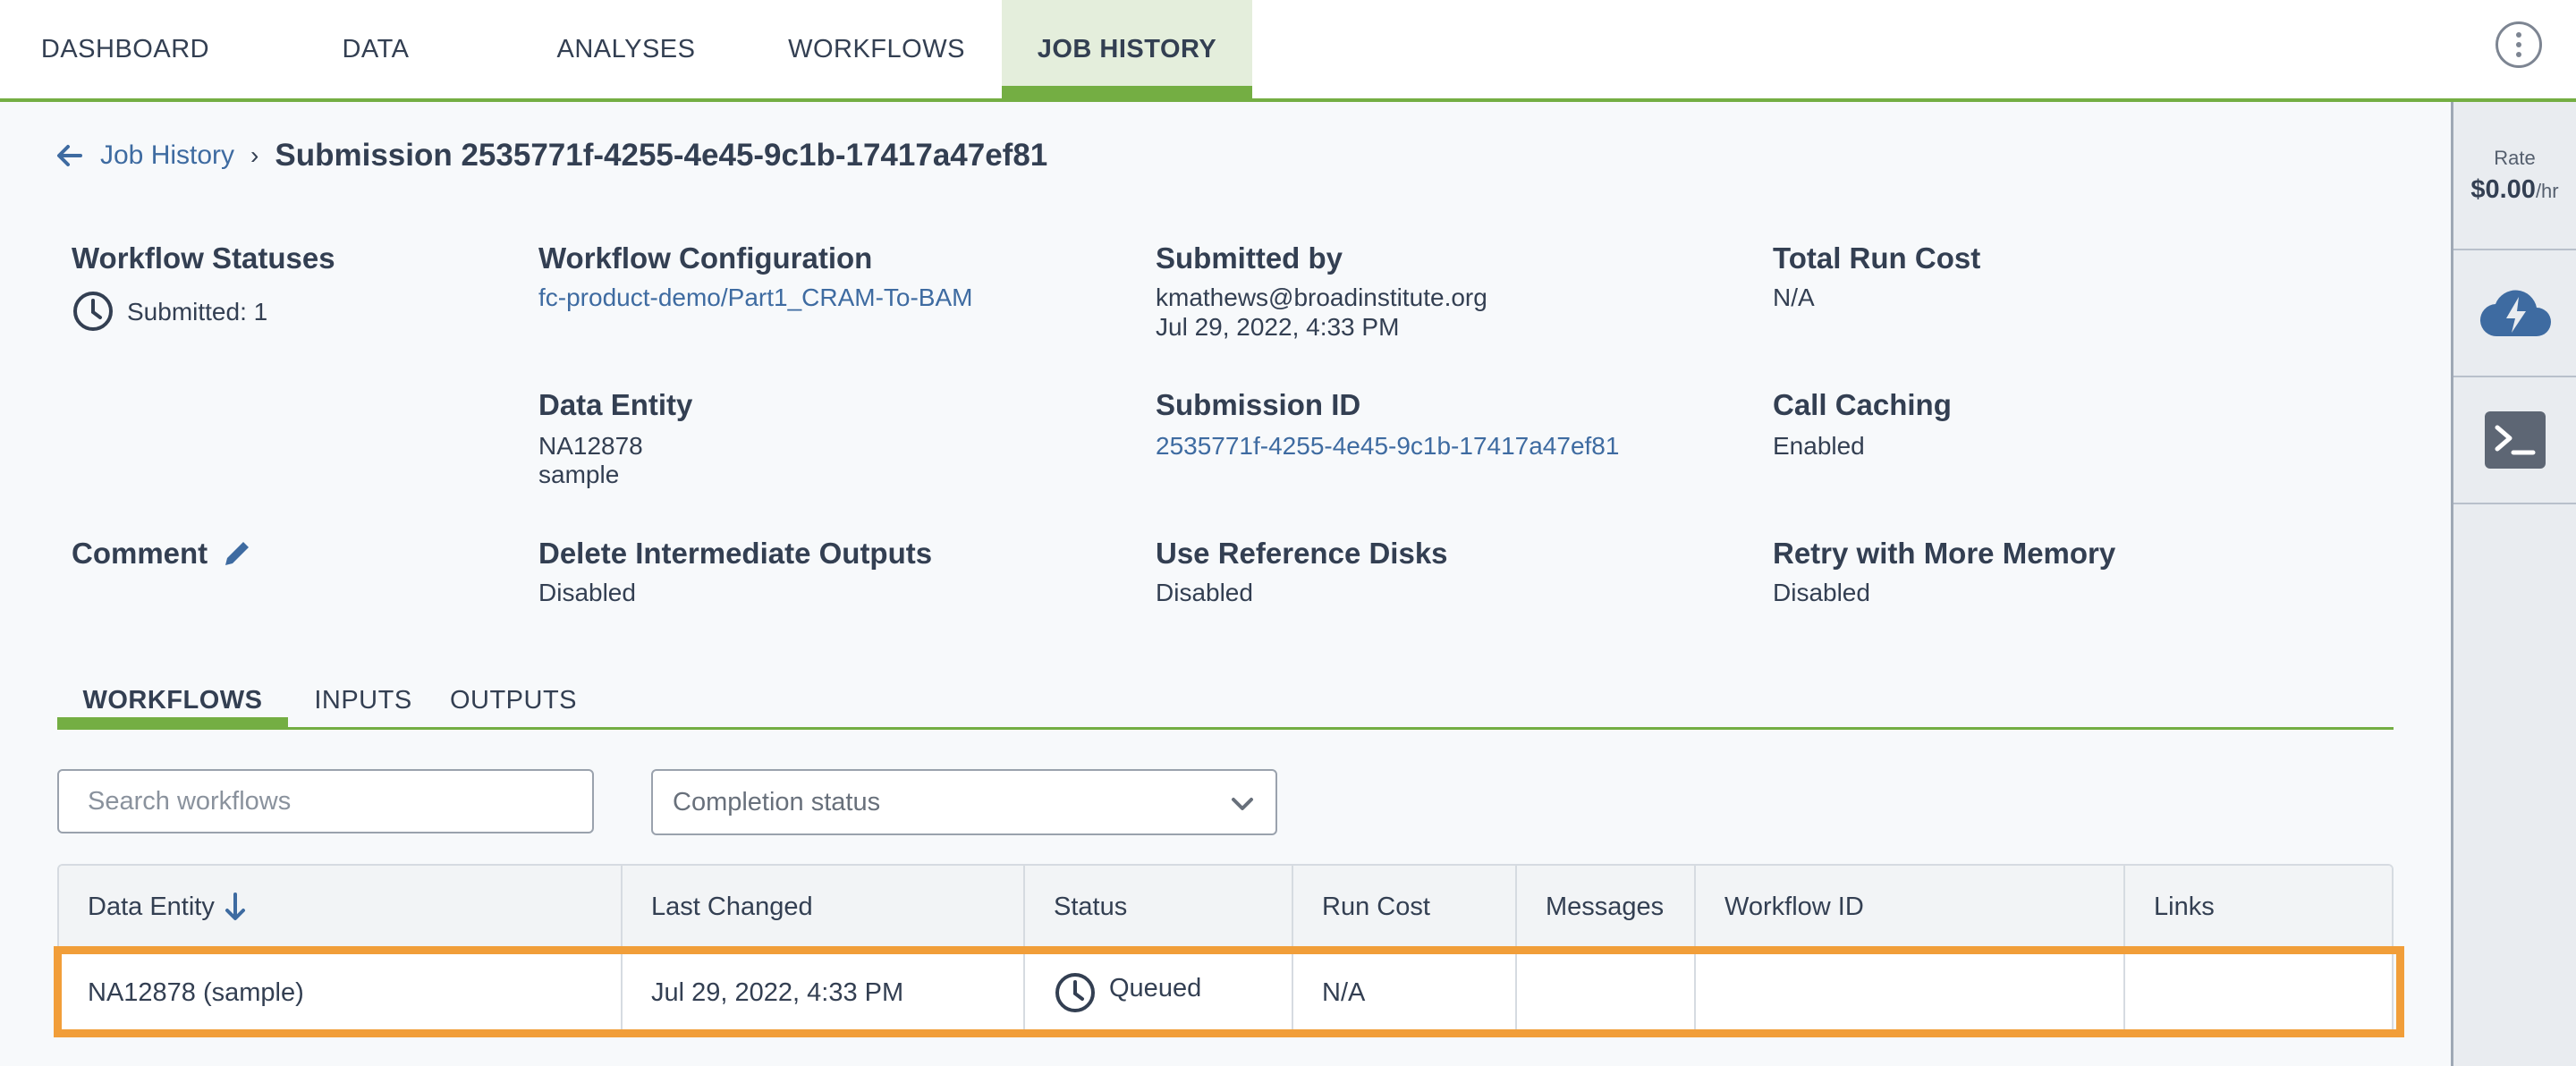 Image resolution: width=2576 pixels, height=1066 pixels. I want to click on cloud-environment-button, so click(2514, 313).